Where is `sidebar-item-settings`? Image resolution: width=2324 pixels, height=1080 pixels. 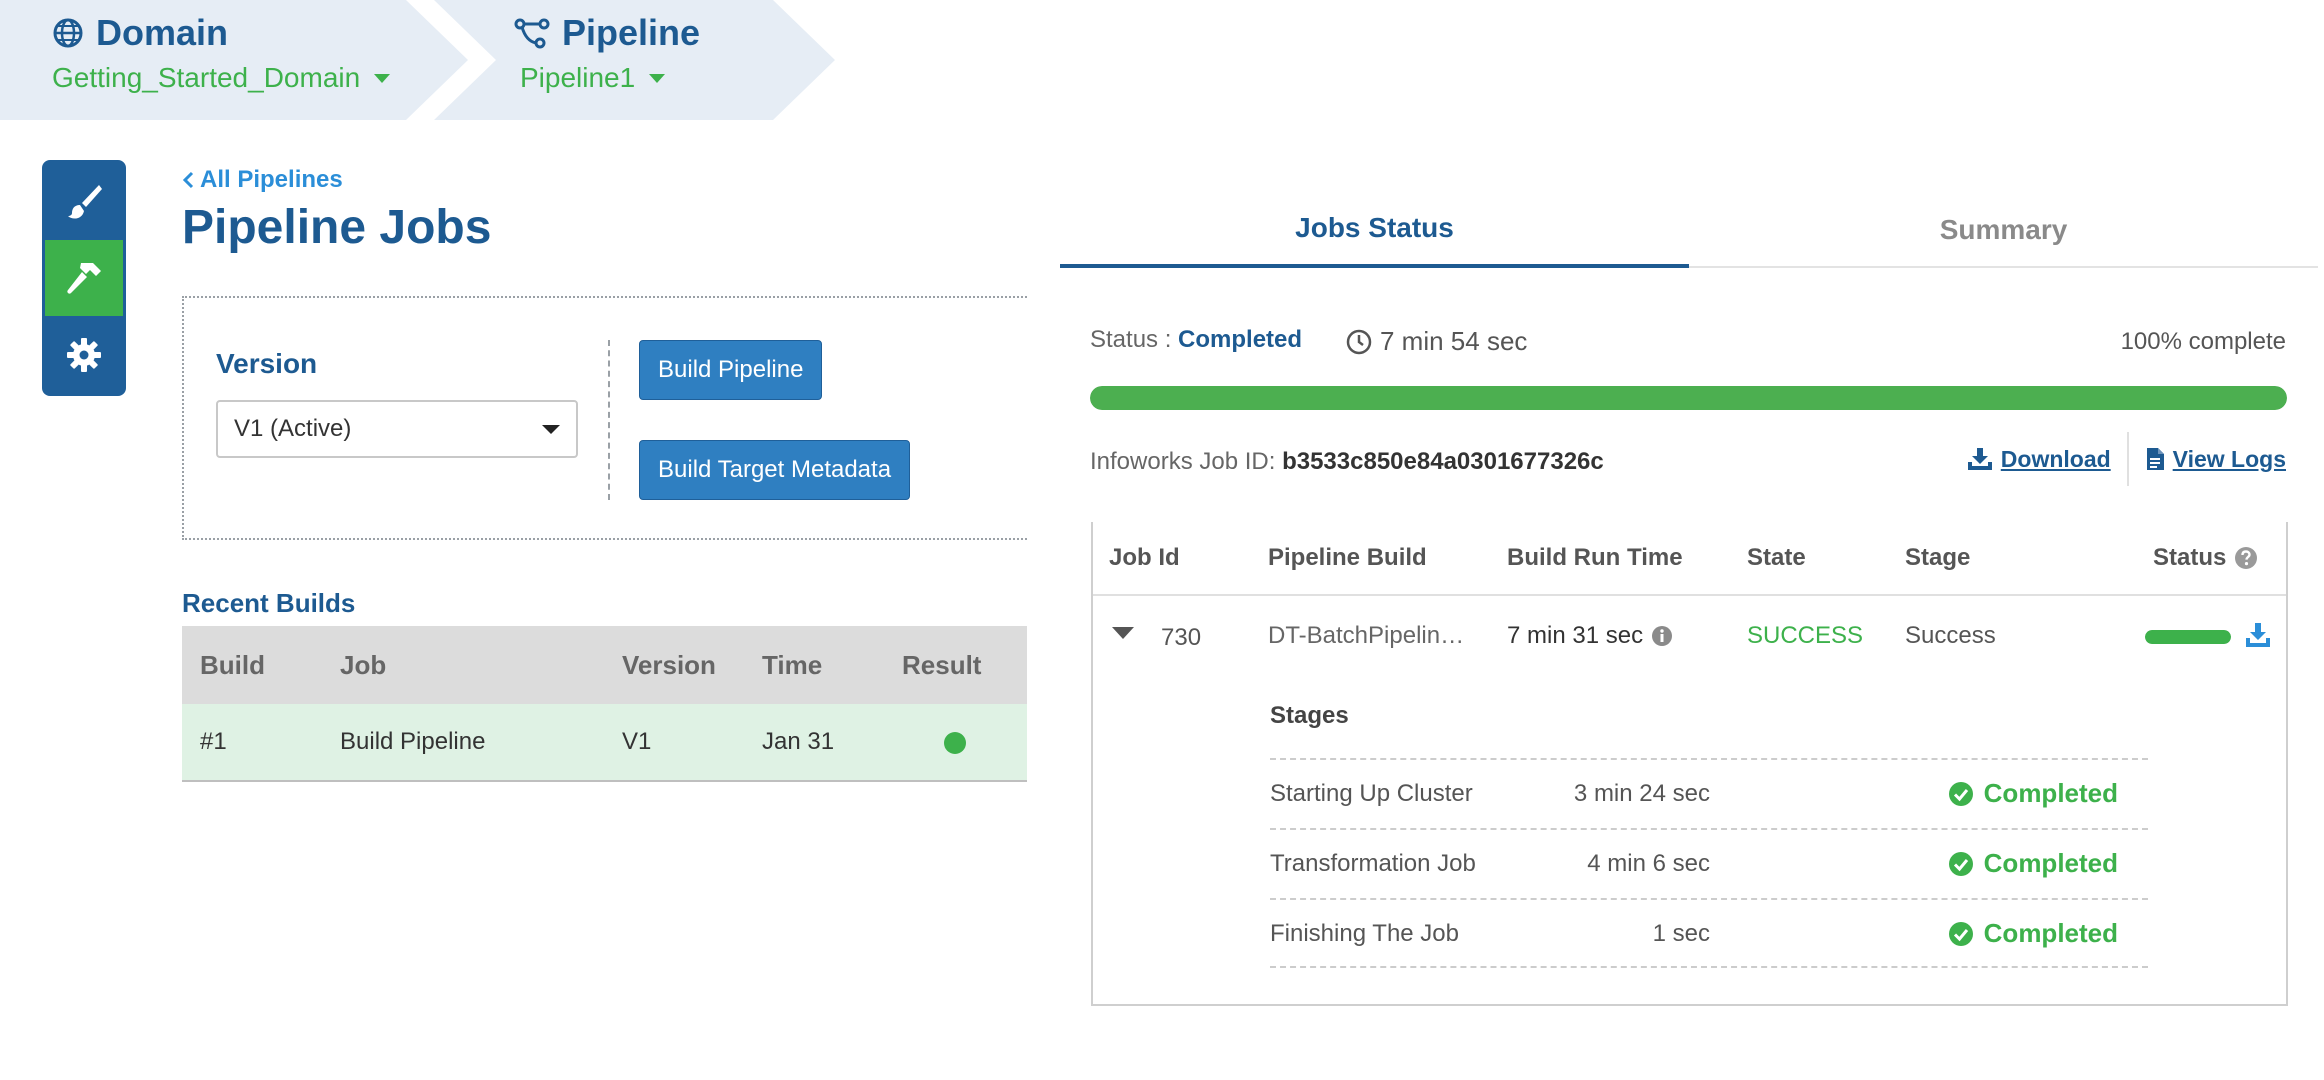 sidebar-item-settings is located at coordinates (84, 355).